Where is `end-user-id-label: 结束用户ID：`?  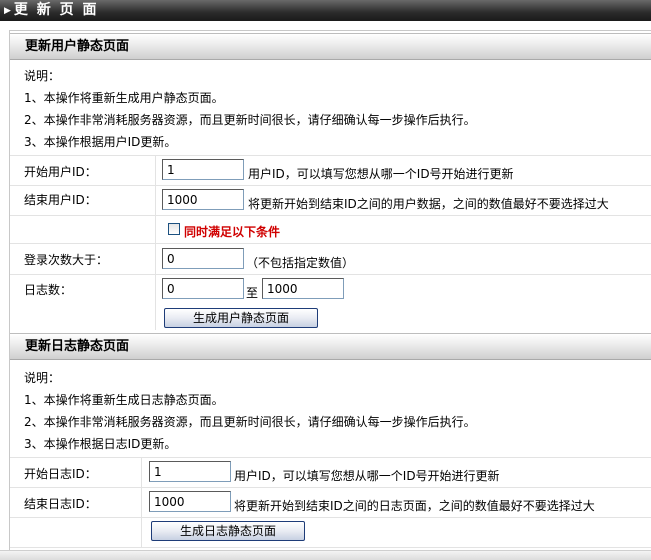 end-user-id-label: 结束用户ID： is located at coordinates (60, 200).